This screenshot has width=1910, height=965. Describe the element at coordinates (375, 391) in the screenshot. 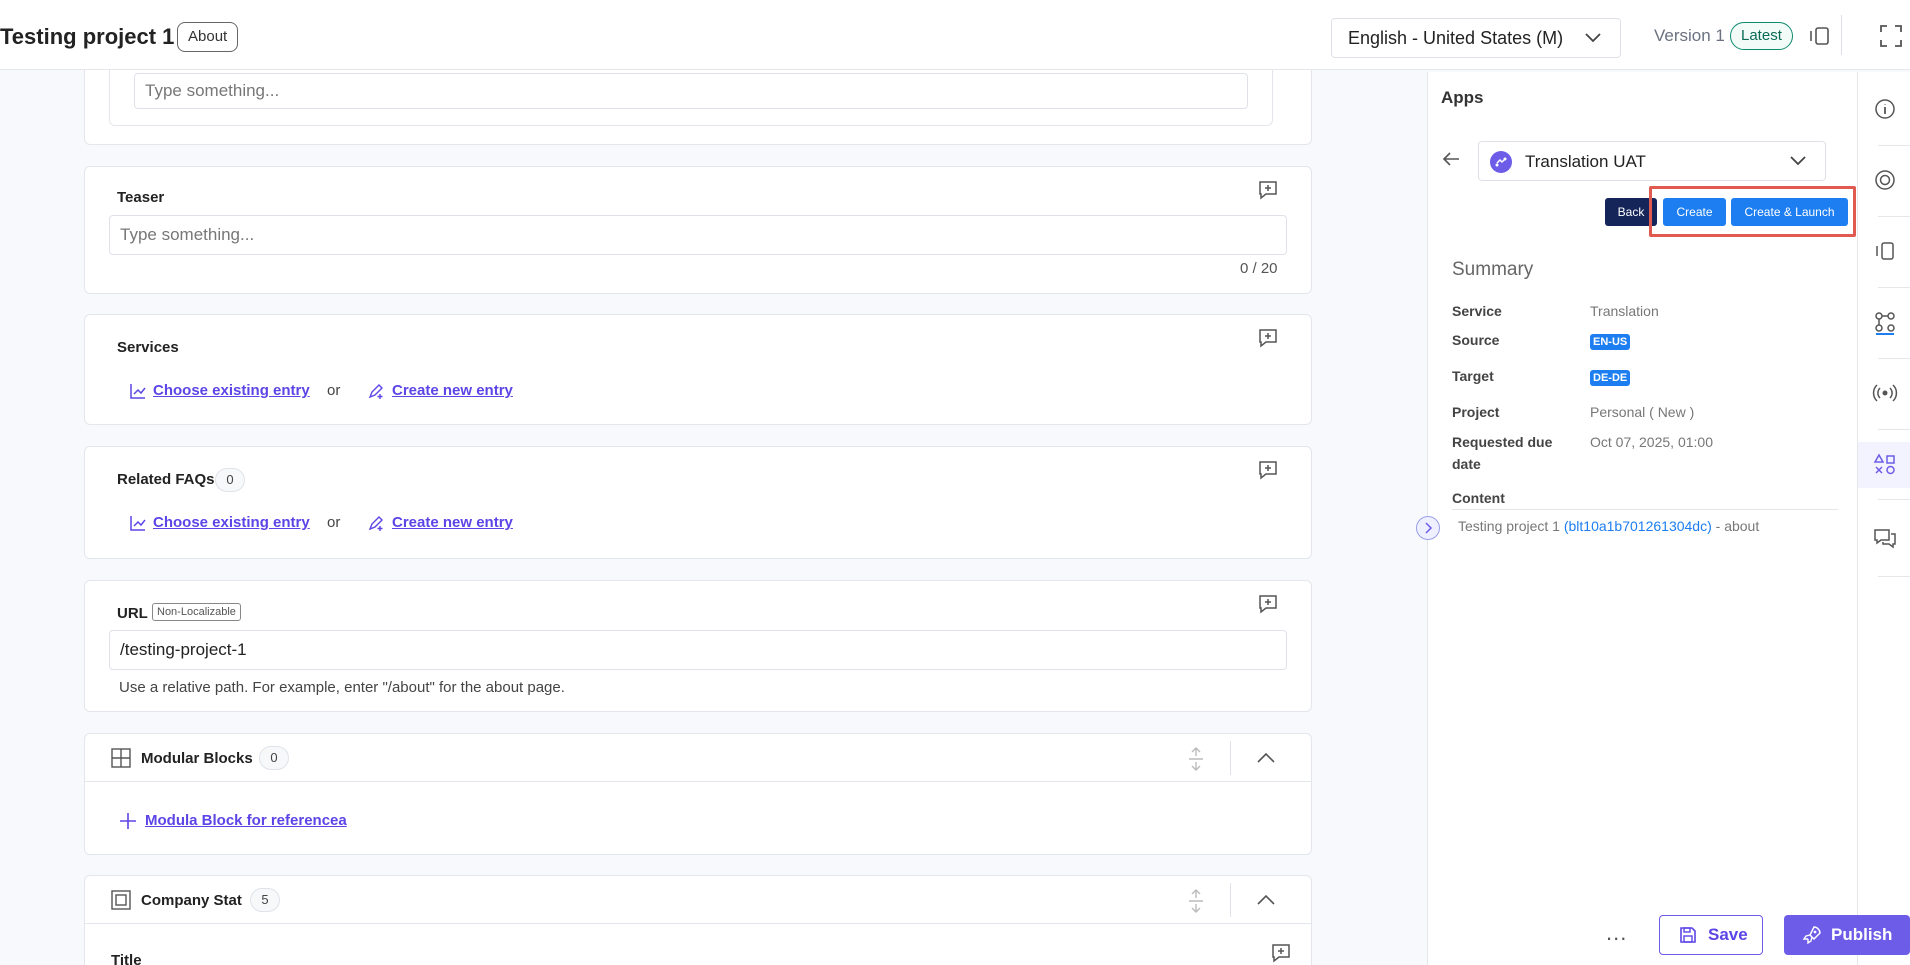

I see `create-entry-icon` at that location.